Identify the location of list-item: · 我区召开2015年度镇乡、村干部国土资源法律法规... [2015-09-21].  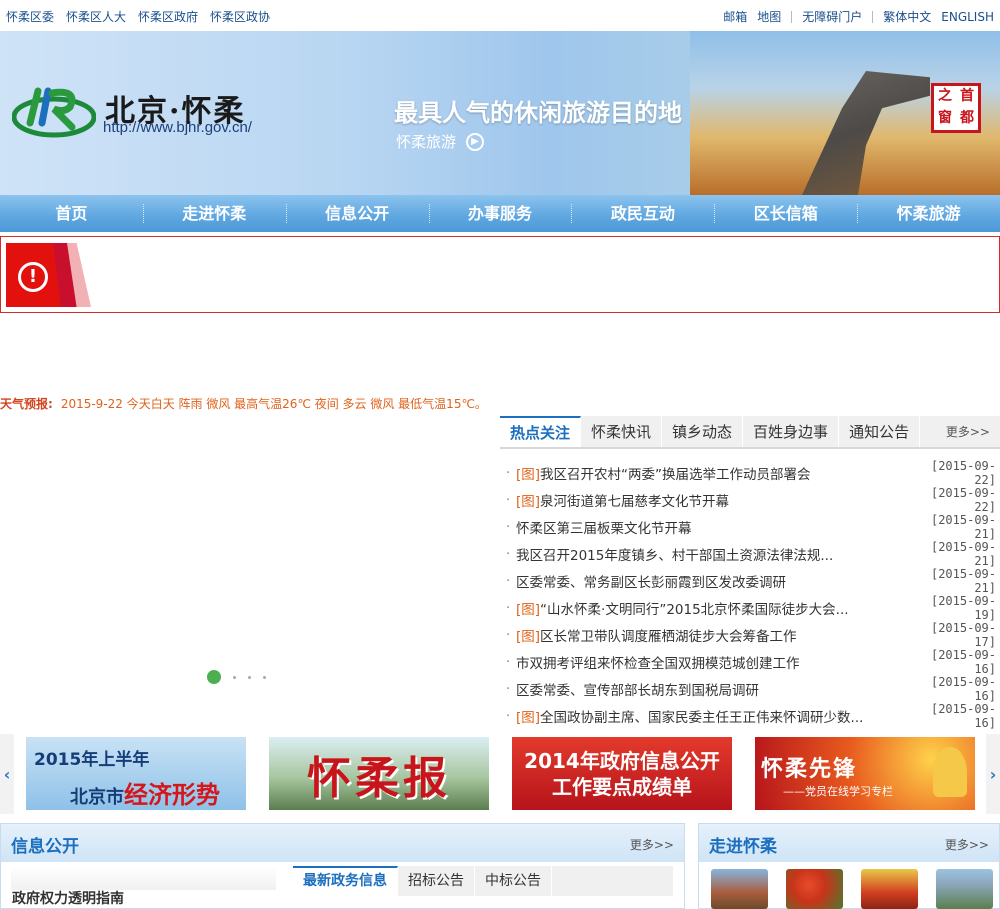
(751, 554).